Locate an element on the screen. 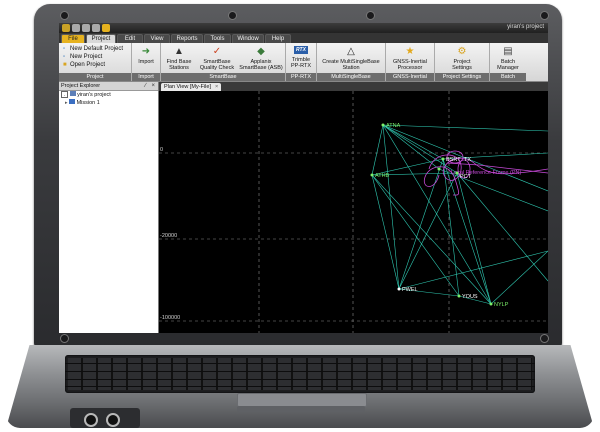 The width and height of the screenshot is (600, 432). project-icon is located at coordinates (72, 93).